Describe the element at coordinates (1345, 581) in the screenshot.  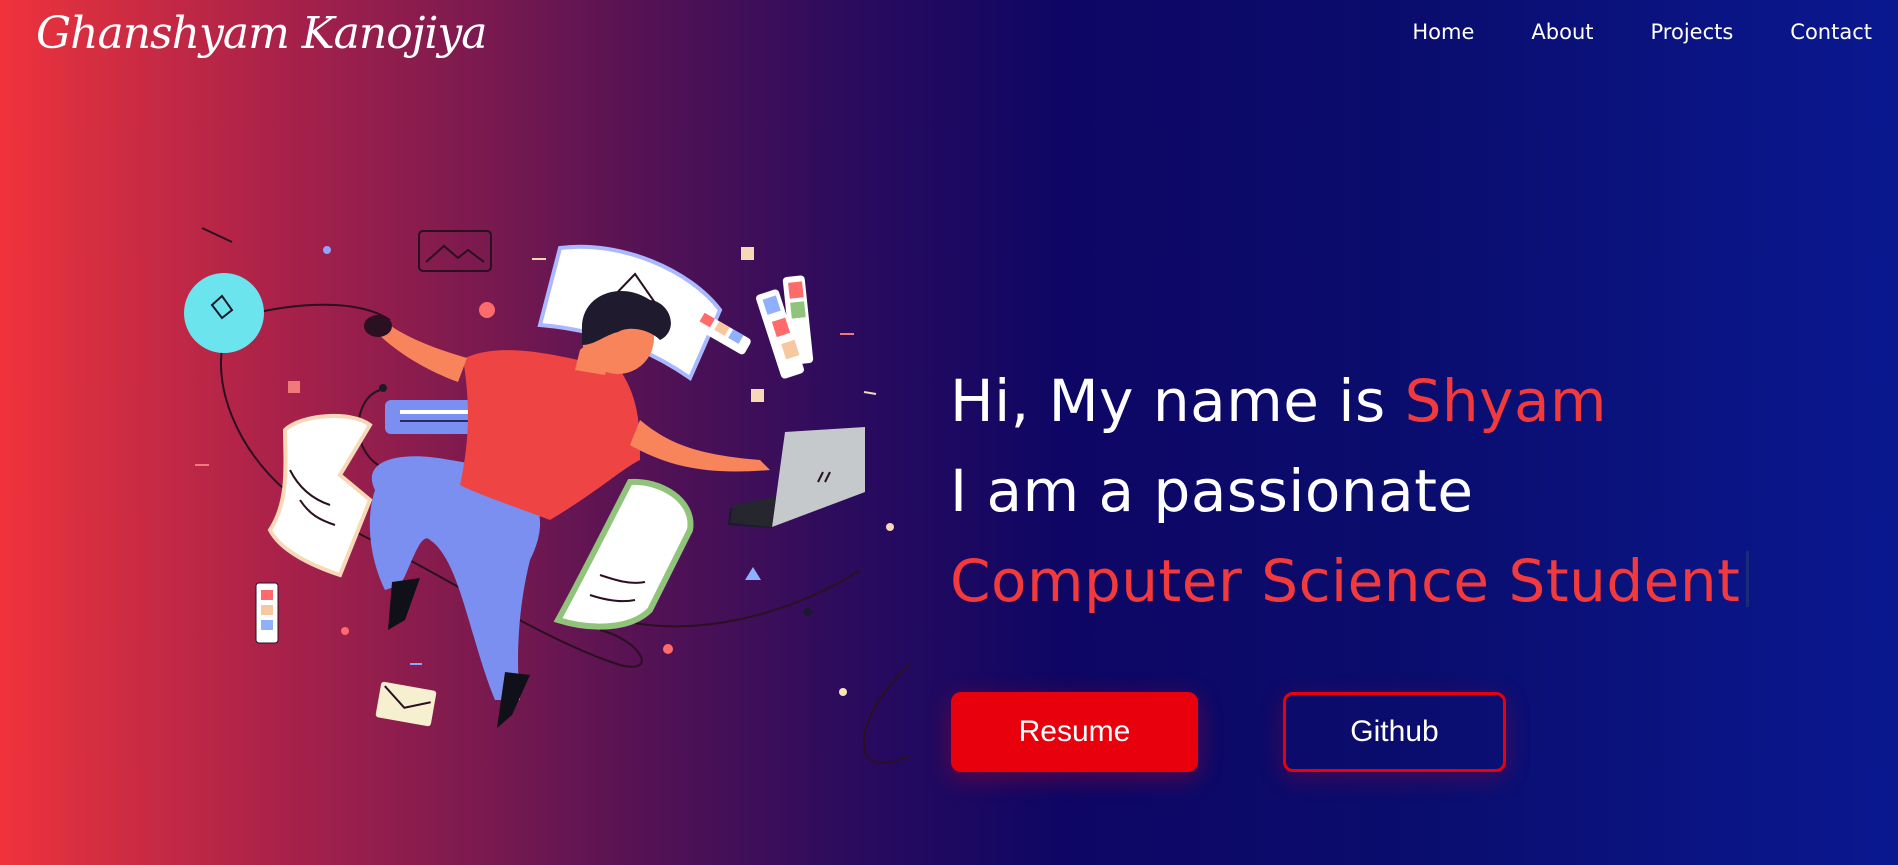
I see `typed-role-text: Computer Science Student` at that location.